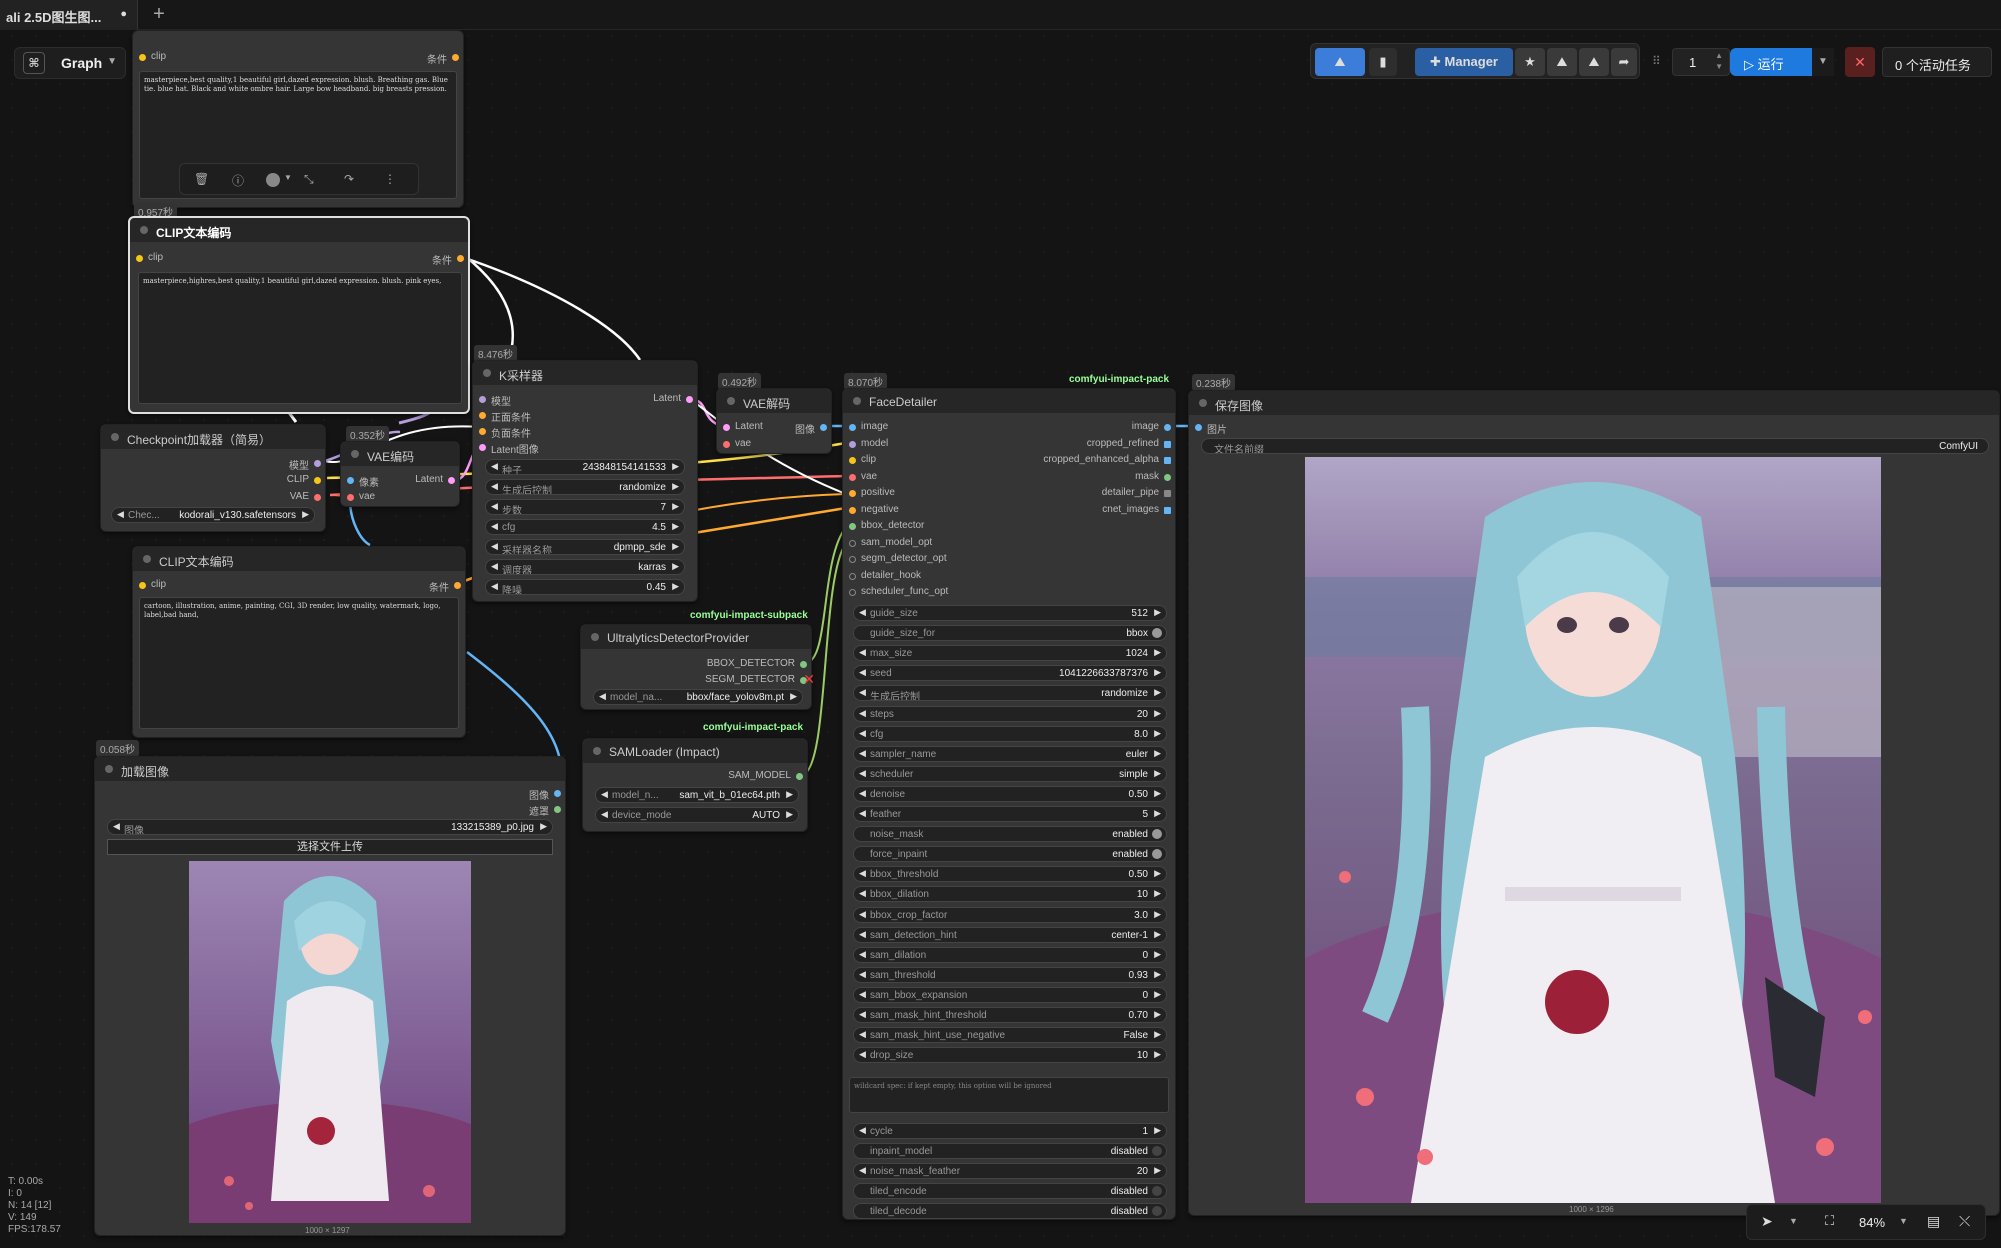 Image resolution: width=2001 pixels, height=1248 pixels. Describe the element at coordinates (1010, 1131) in the screenshot. I see `widget-cycle: ◀ cycle 1 ▶` at that location.